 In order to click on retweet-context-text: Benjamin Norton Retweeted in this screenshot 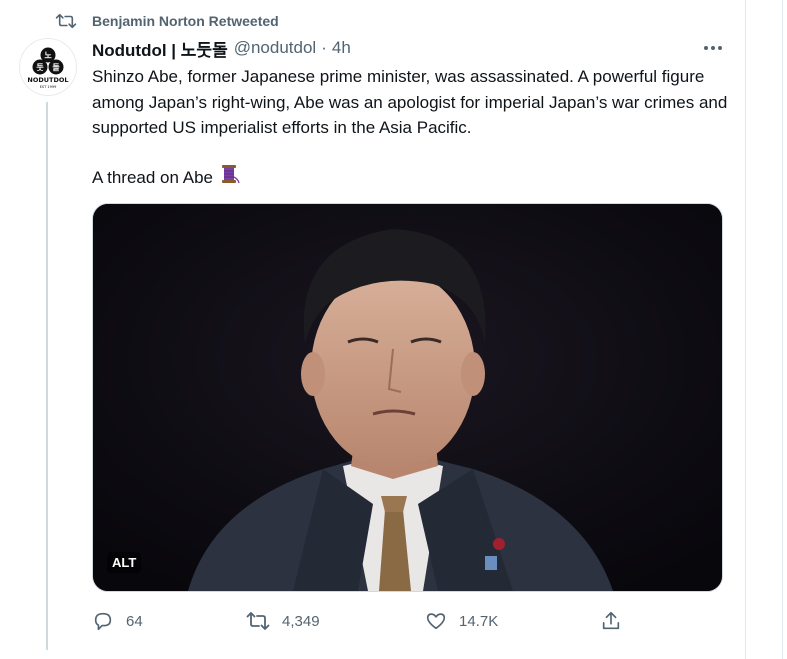, I will do `click(185, 21)`.